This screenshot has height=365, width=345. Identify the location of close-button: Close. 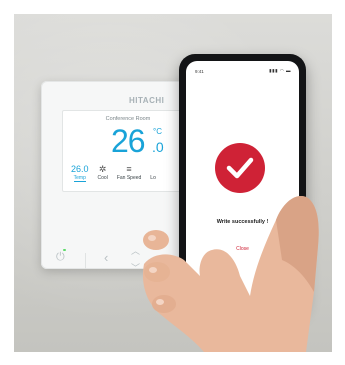
(242, 249).